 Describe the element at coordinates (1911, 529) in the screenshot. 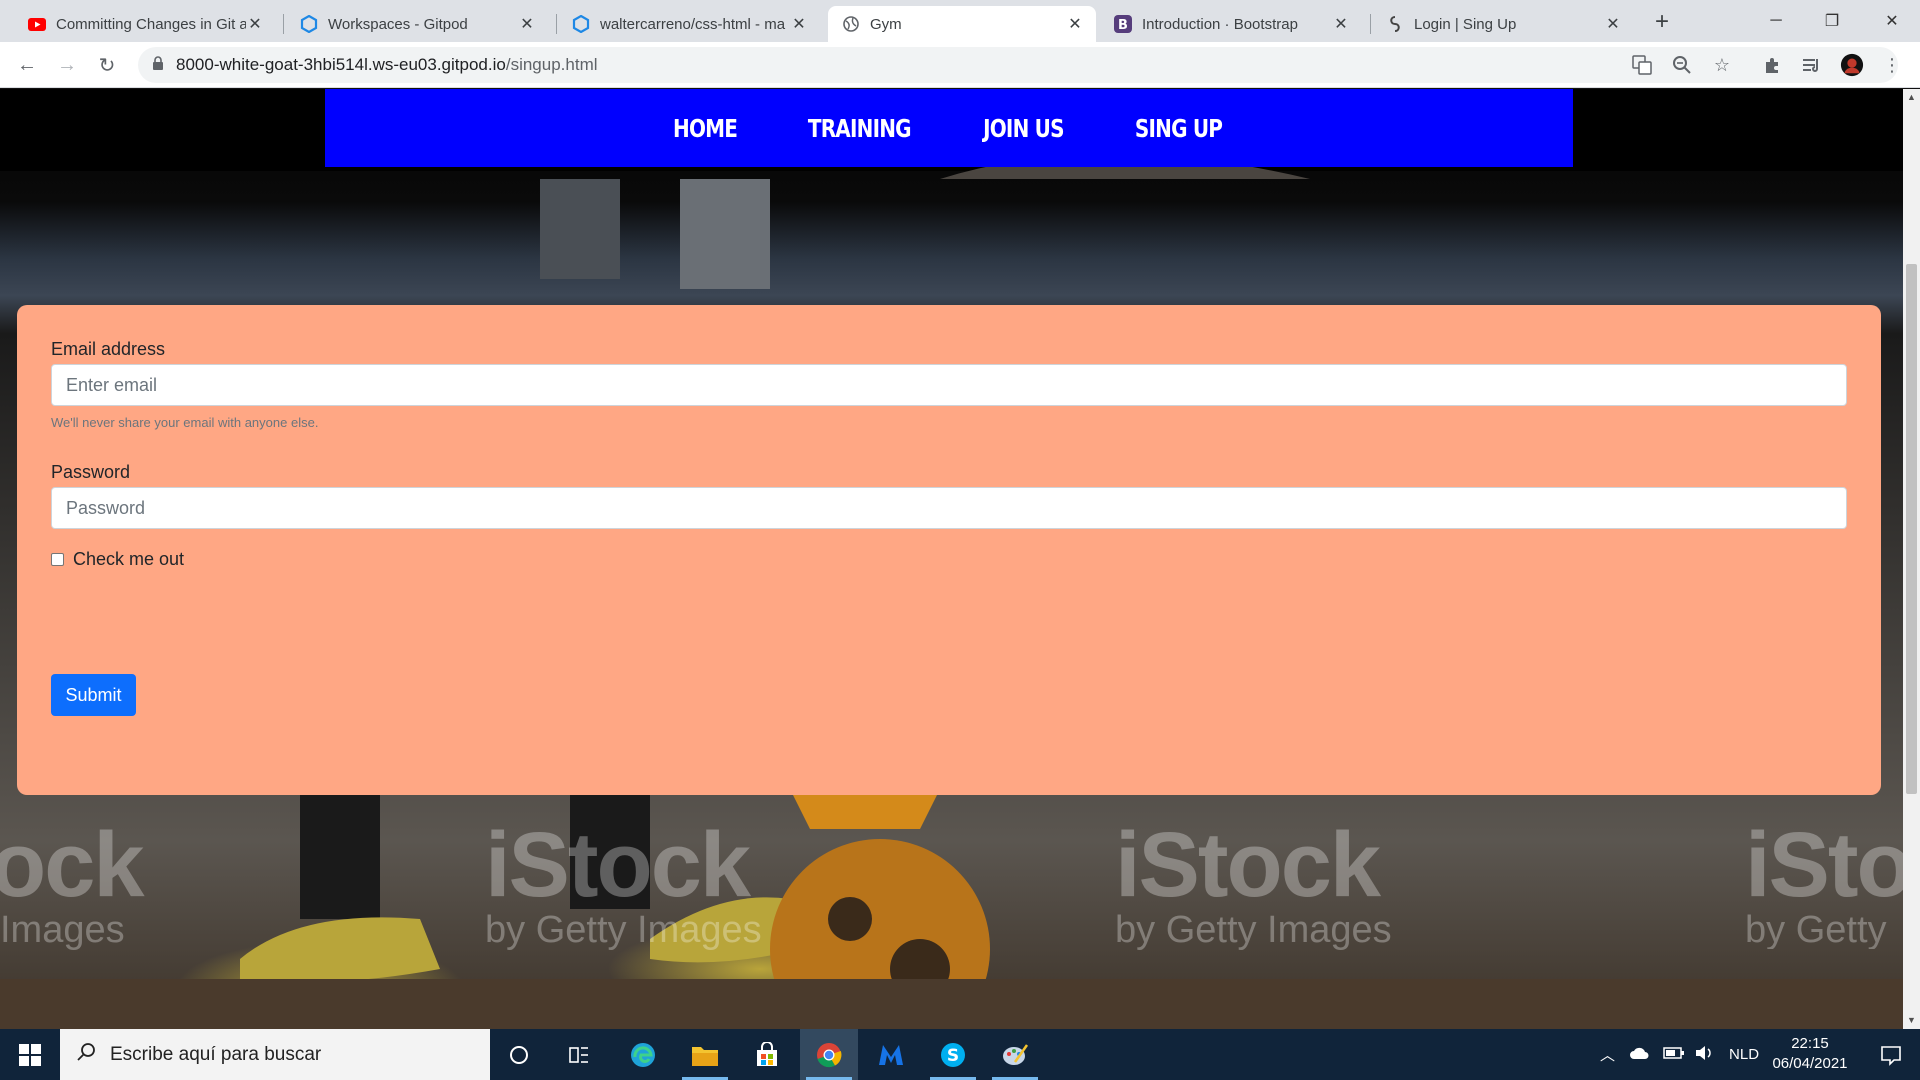

I see `scrollbar-thumb` at that location.